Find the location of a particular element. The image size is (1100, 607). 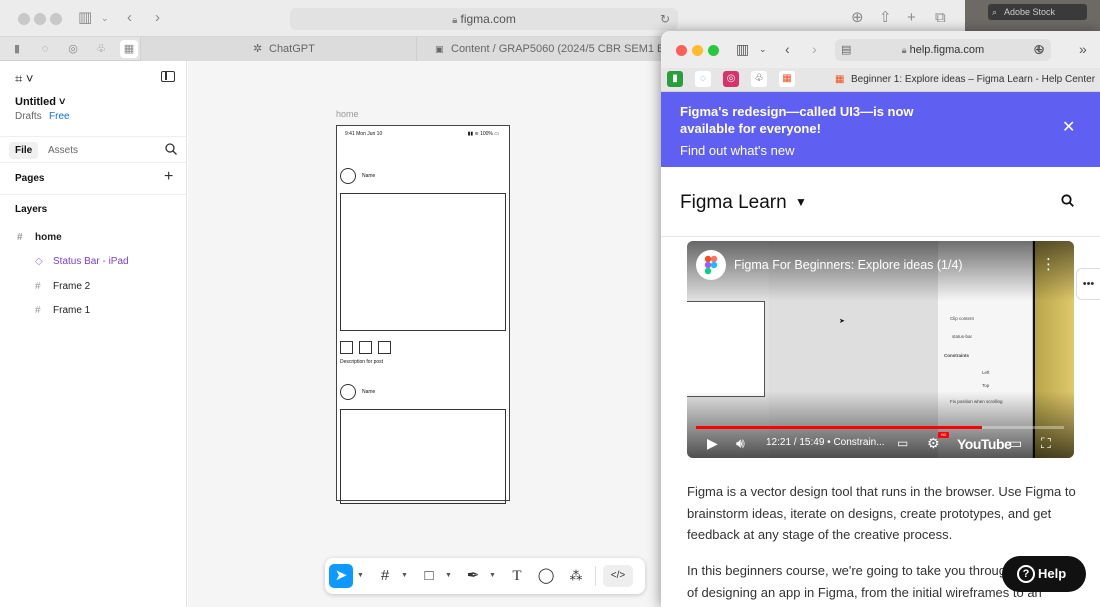

move-tool-icon: ➤ is located at coordinates (341, 576).